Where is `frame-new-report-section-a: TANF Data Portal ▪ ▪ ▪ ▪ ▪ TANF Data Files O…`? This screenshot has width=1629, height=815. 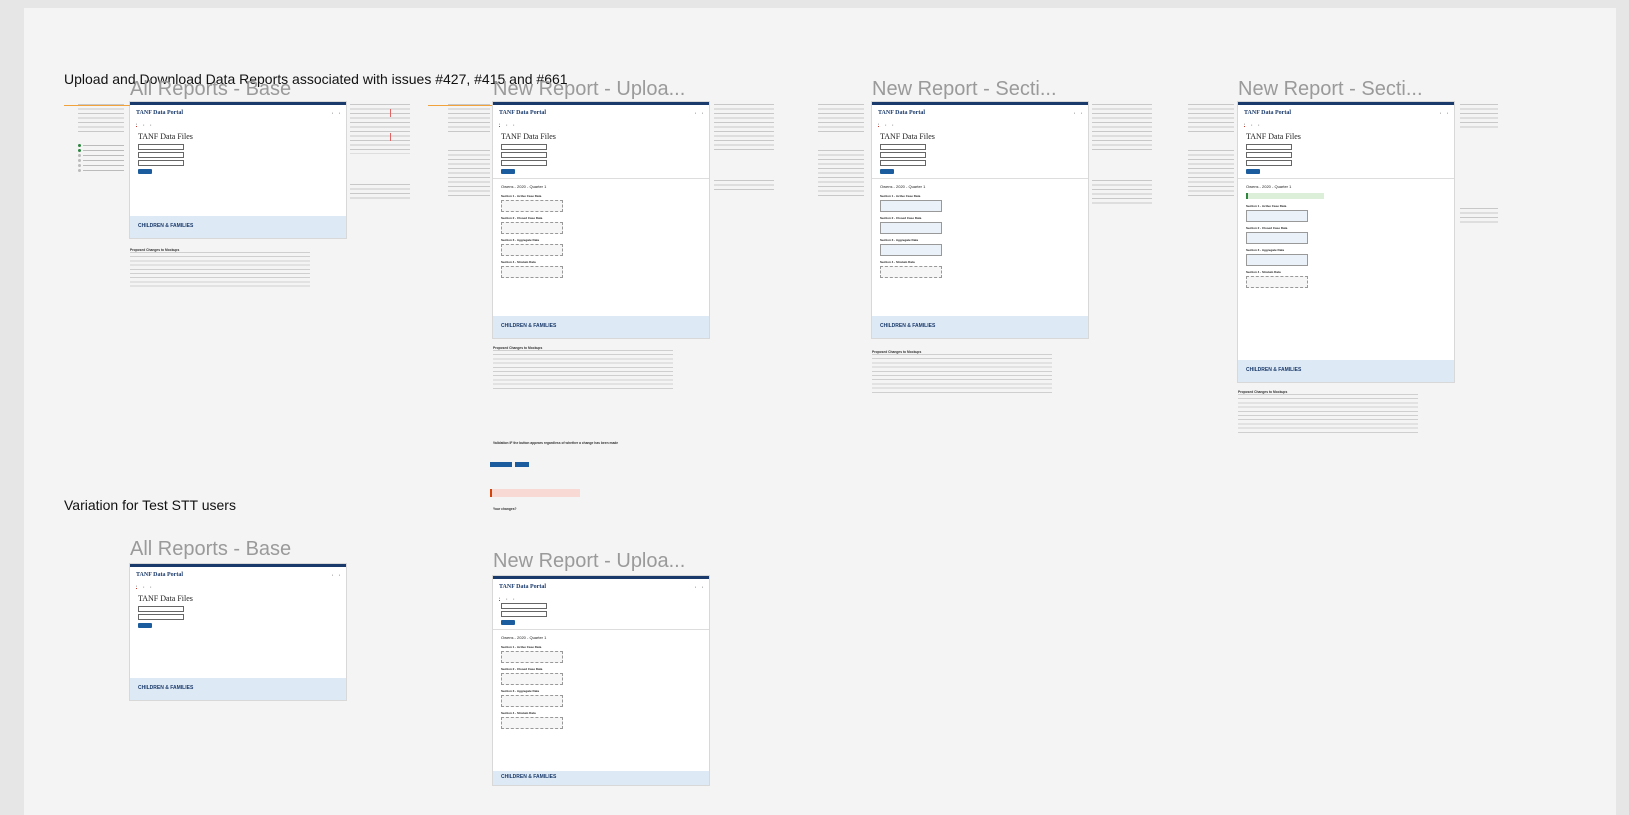 frame-new-report-section-a: TANF Data Portal ▪ ▪ ▪ ▪ ▪ TANF Data Files O… is located at coordinates (980, 220).